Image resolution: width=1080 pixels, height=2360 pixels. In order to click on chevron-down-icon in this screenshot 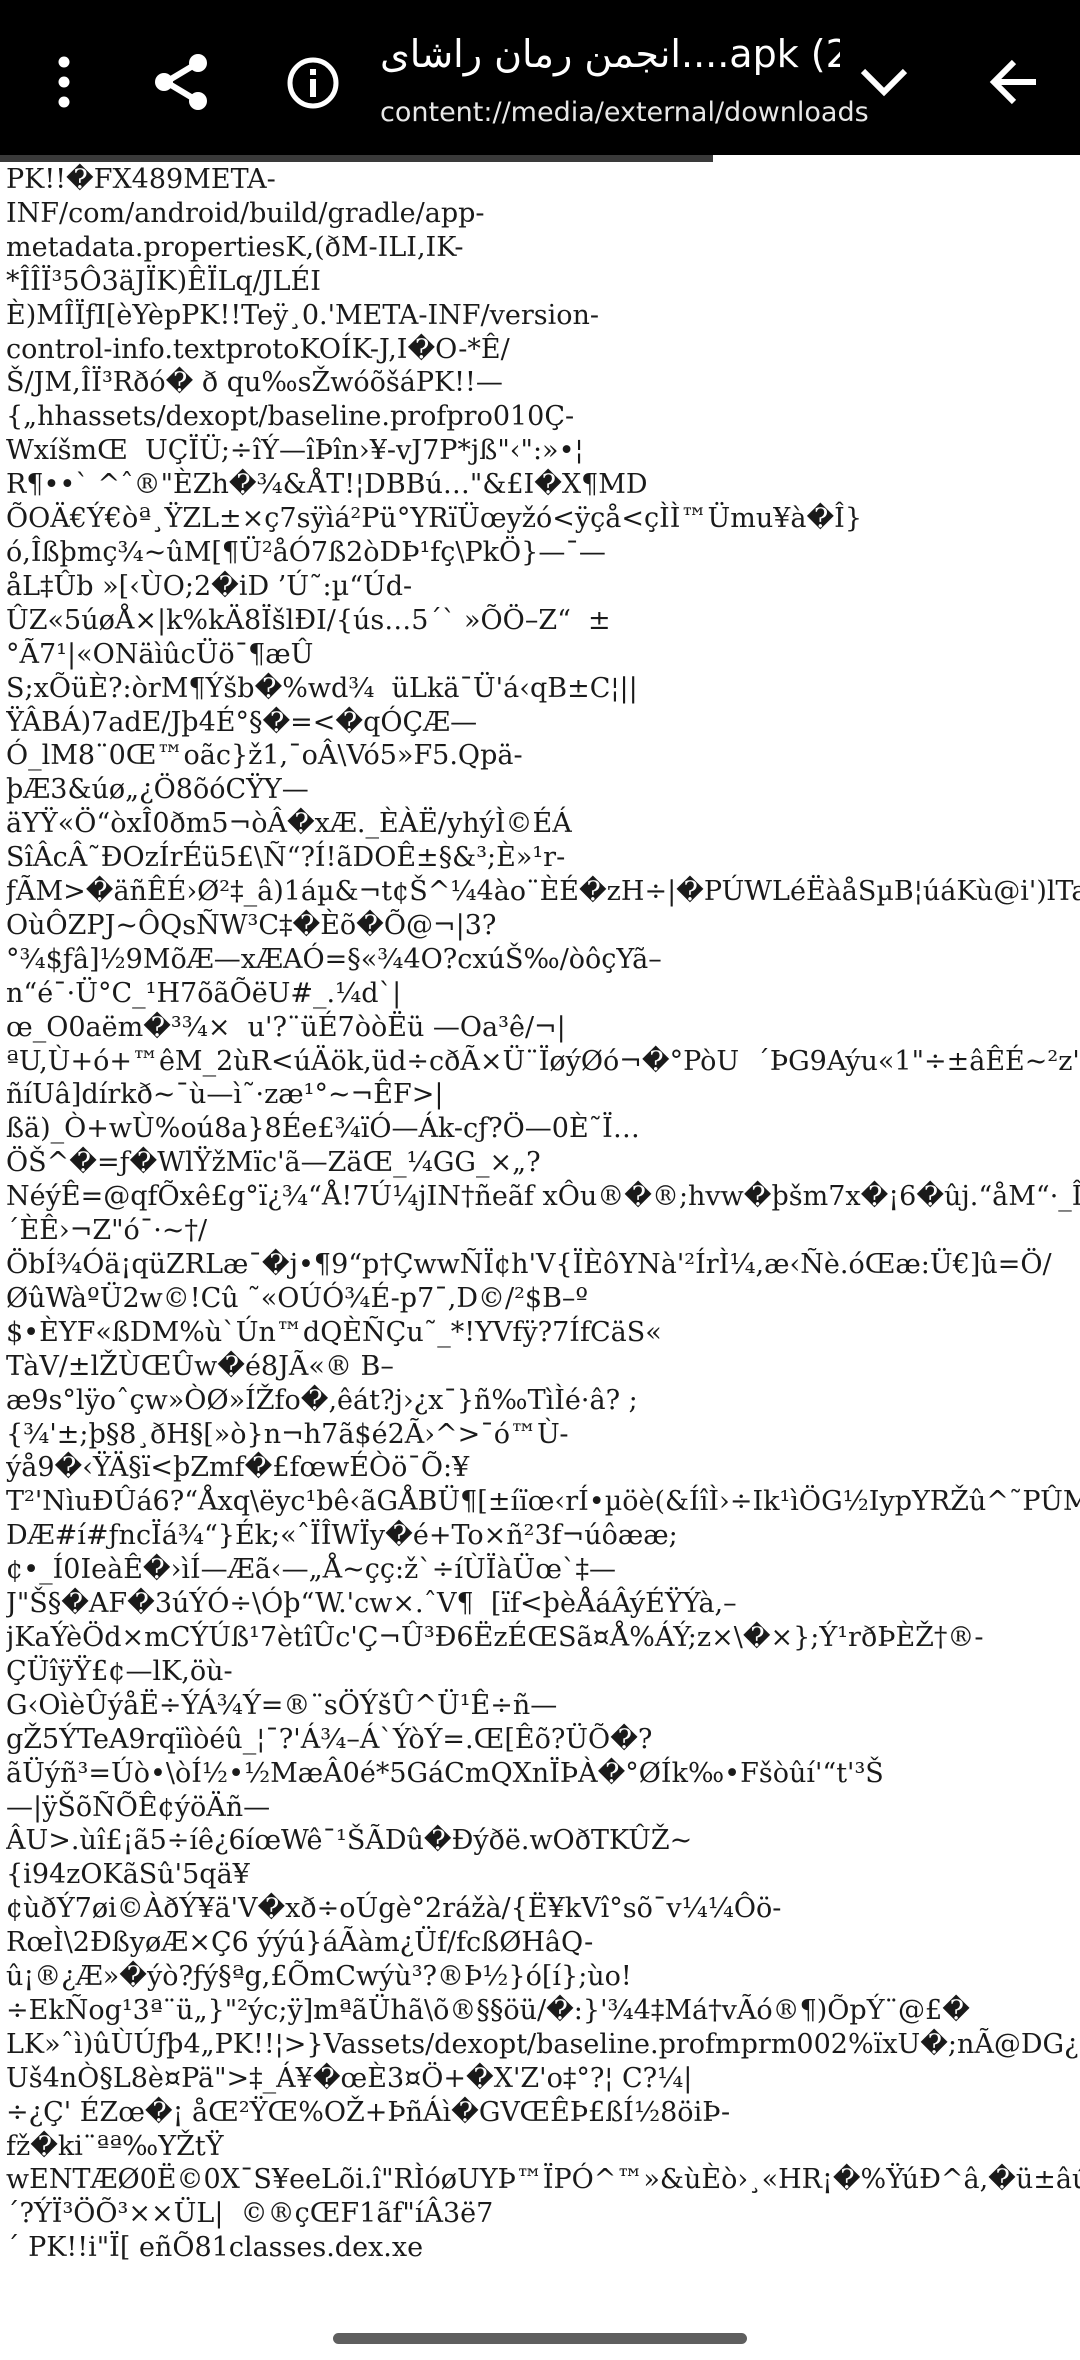, I will do `click(884, 82)`.